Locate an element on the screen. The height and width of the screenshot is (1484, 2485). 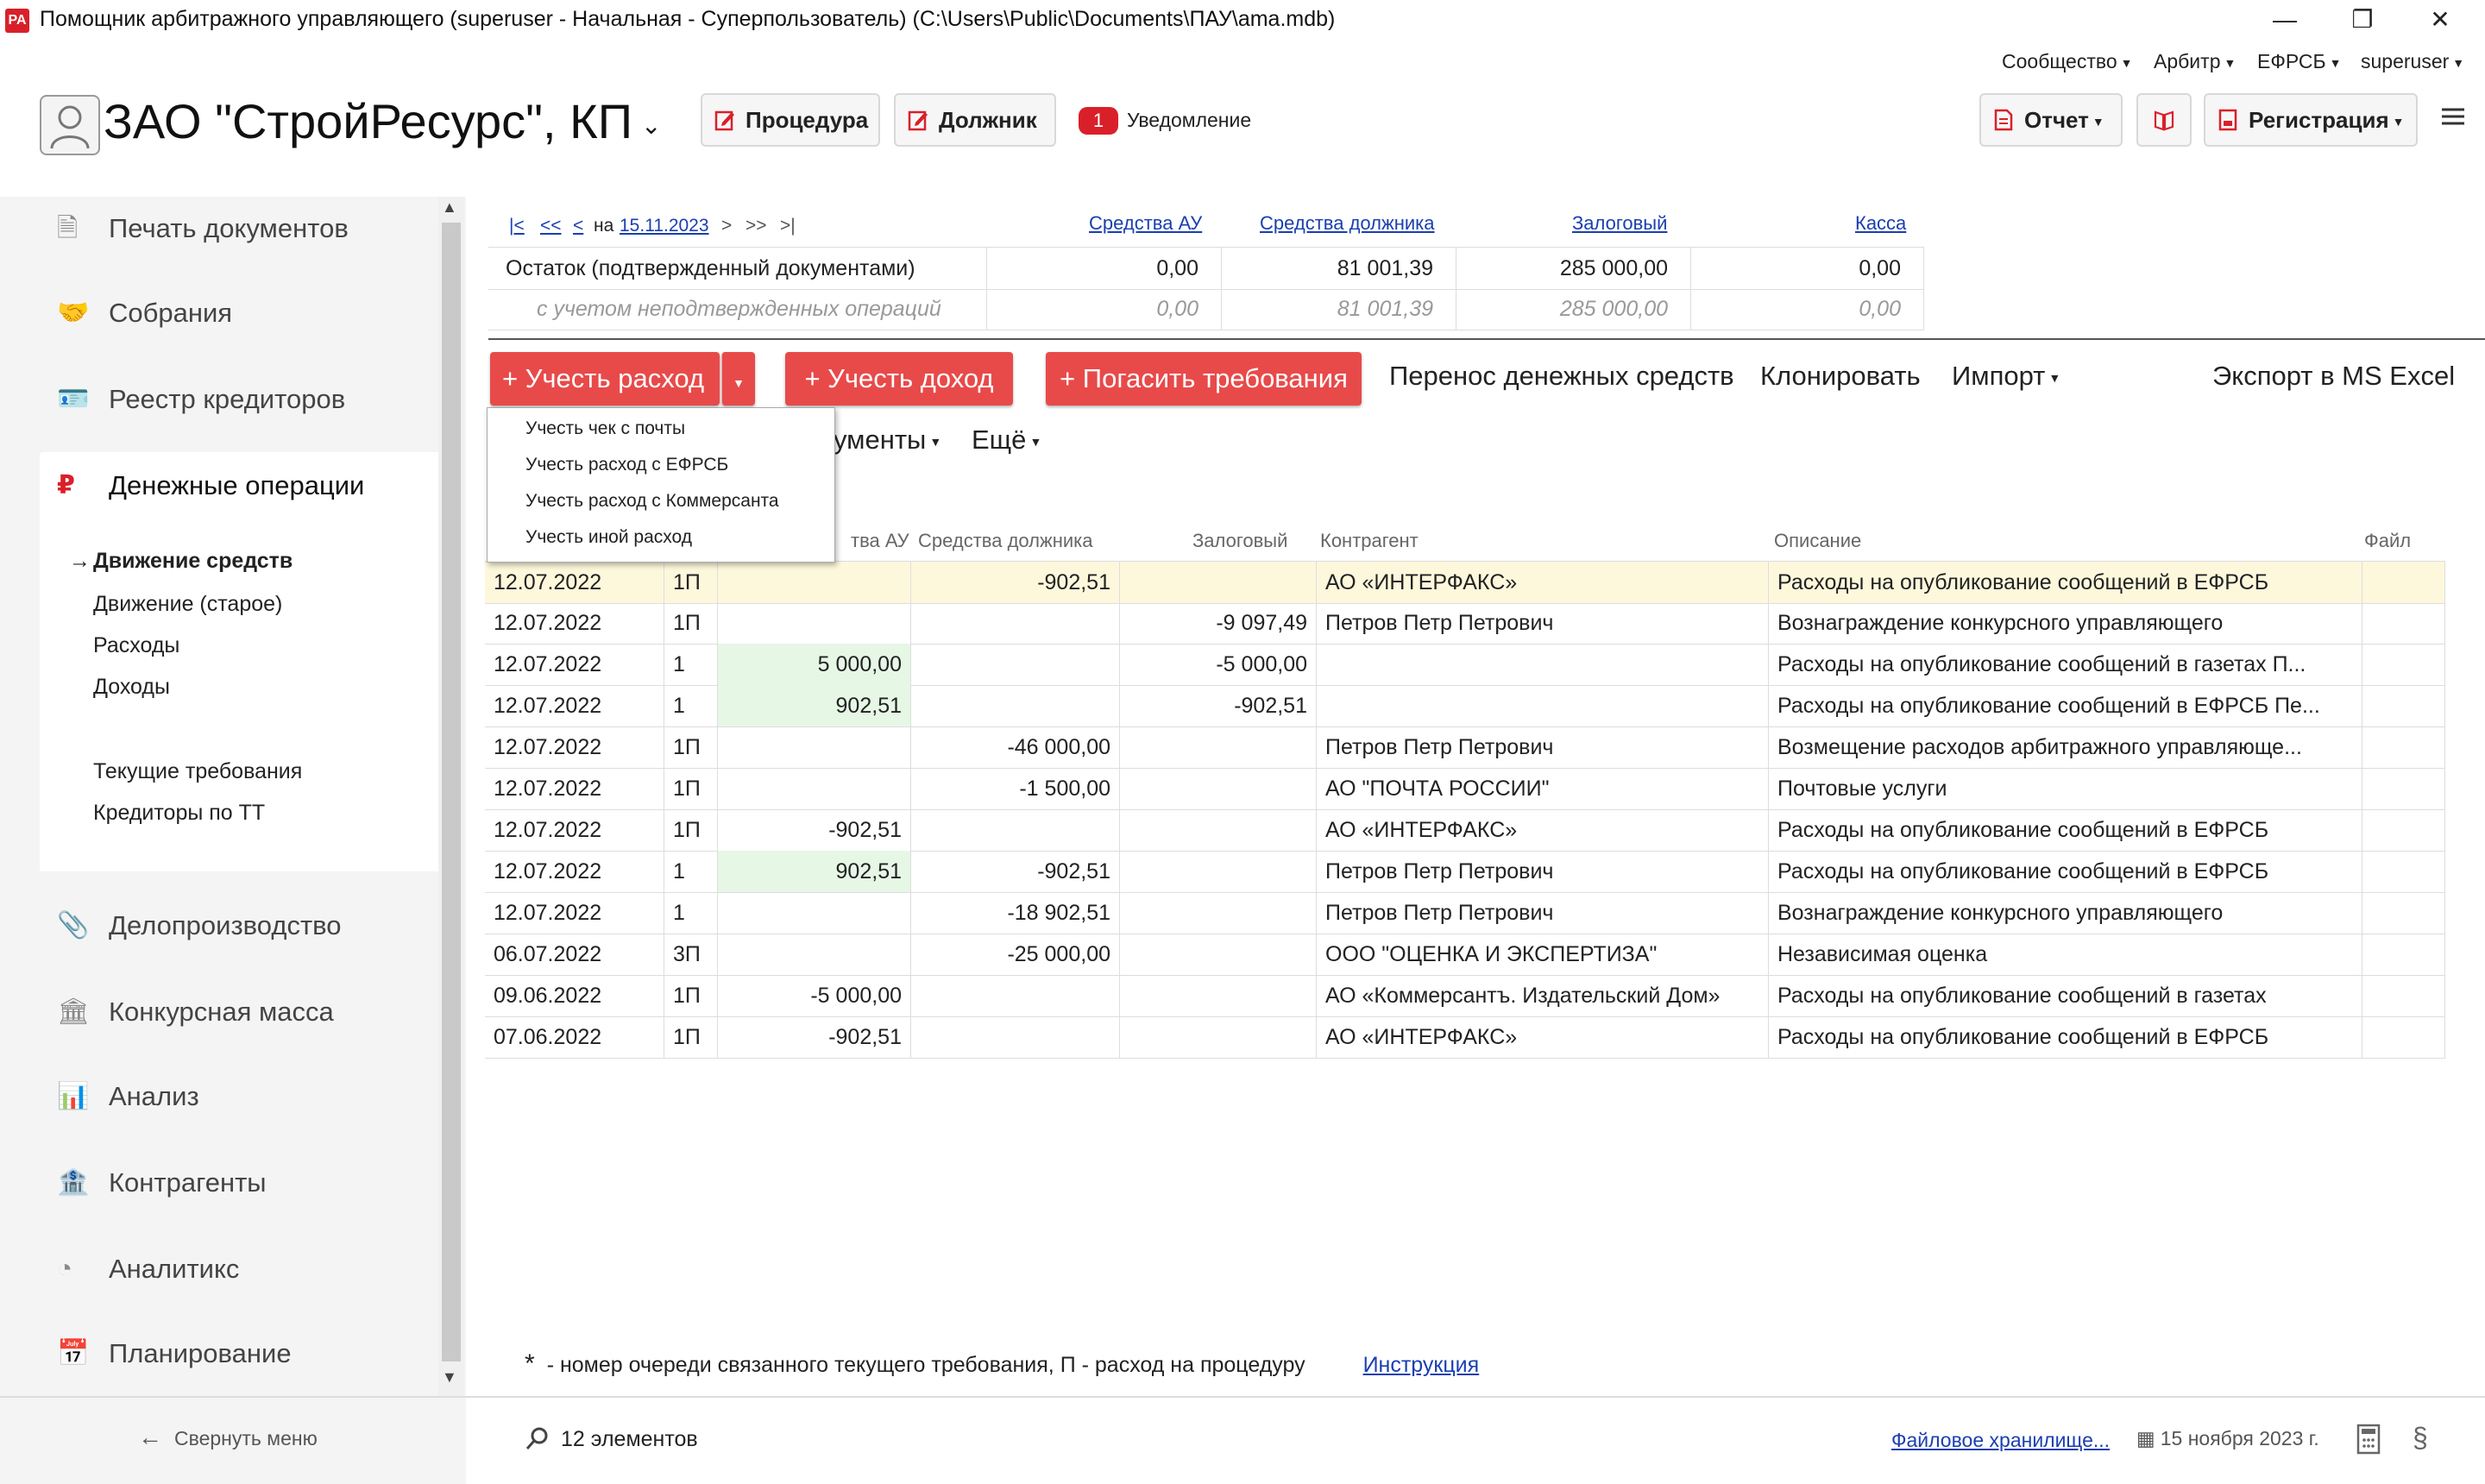
sidebar-item-print-documents: 🗎 Печать документов is located at coordinates (236, 229).